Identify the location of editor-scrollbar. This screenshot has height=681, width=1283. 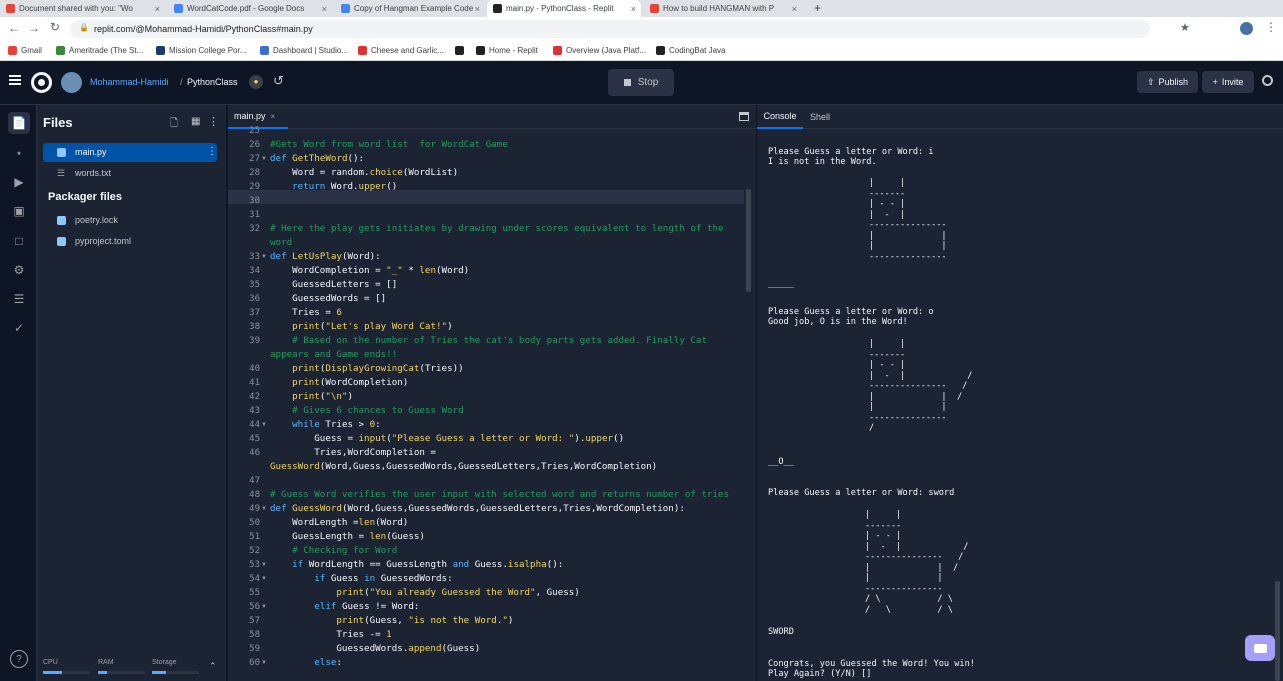
(748, 240).